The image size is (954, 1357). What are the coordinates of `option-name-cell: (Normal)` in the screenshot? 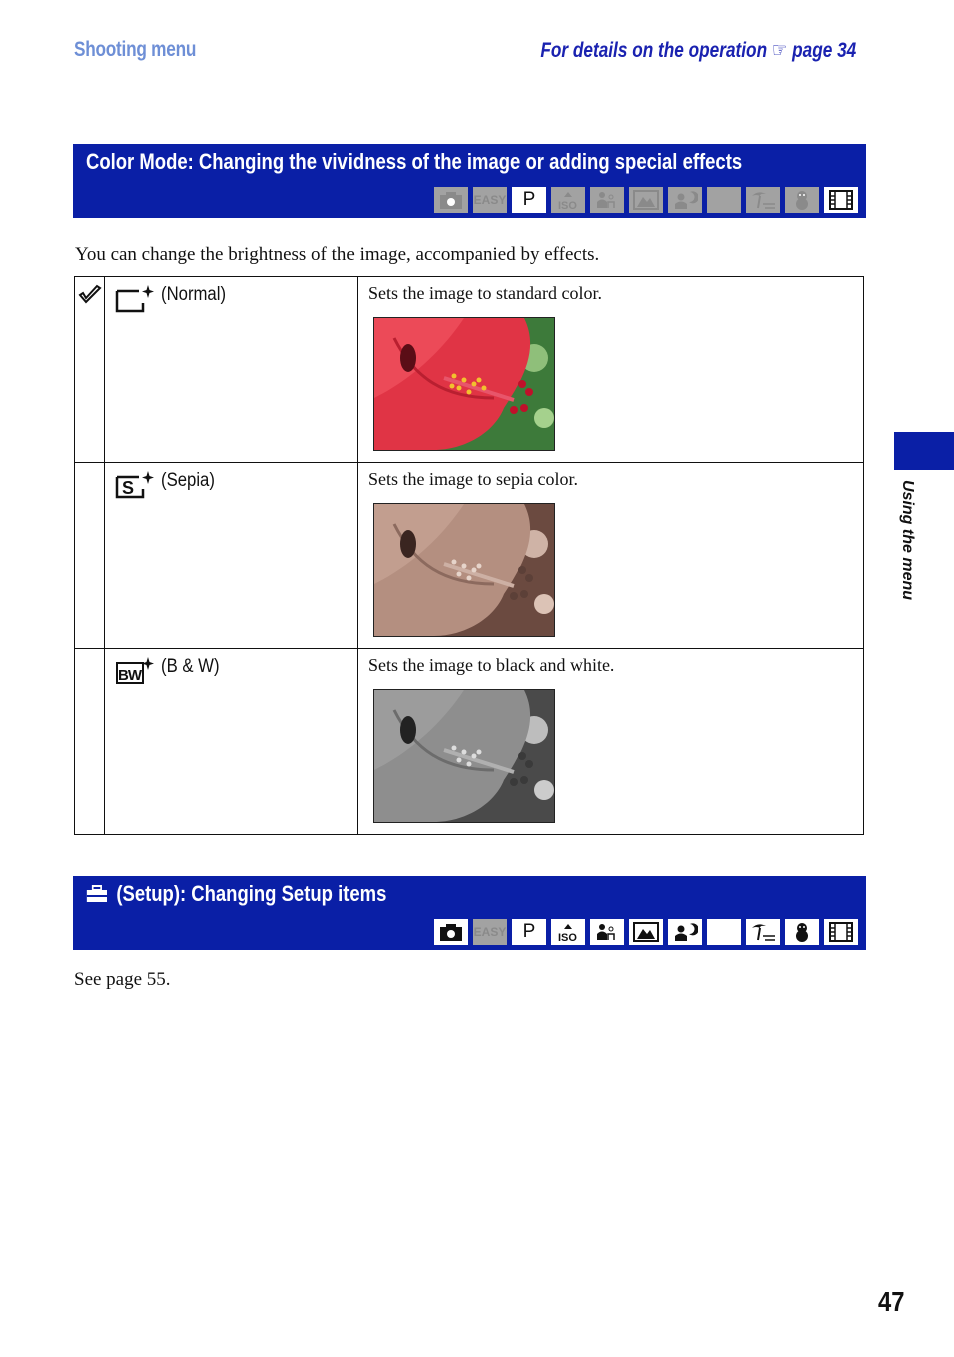 It's located at (231, 369).